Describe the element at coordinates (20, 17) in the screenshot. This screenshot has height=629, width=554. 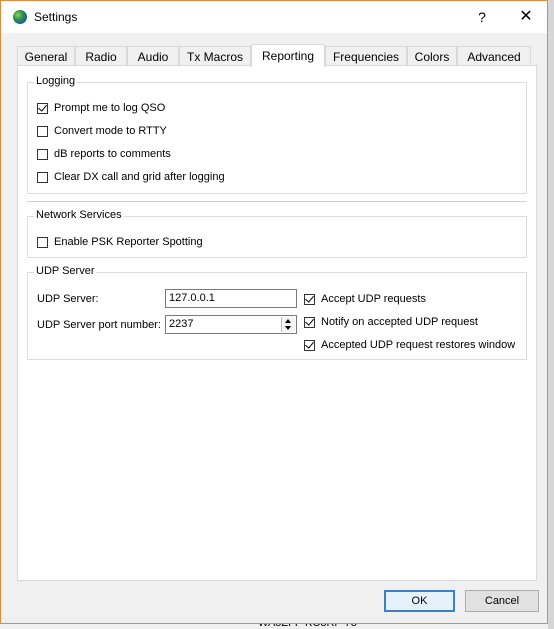
I see `globe-icon` at that location.